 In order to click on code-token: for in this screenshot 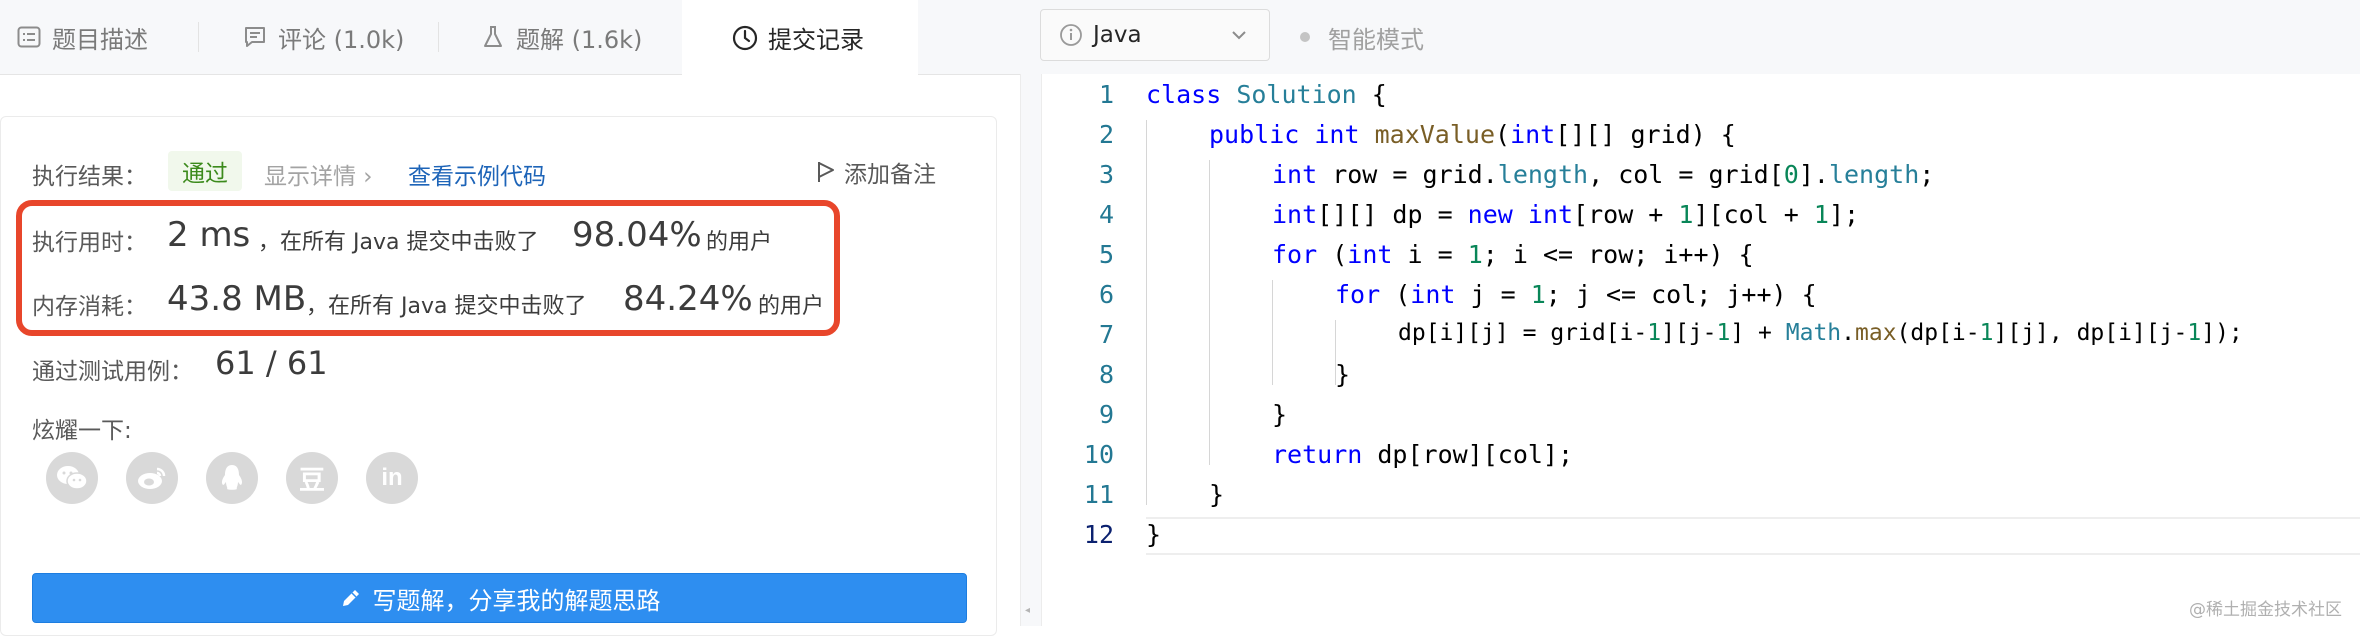, I will do `click(1358, 294)`.